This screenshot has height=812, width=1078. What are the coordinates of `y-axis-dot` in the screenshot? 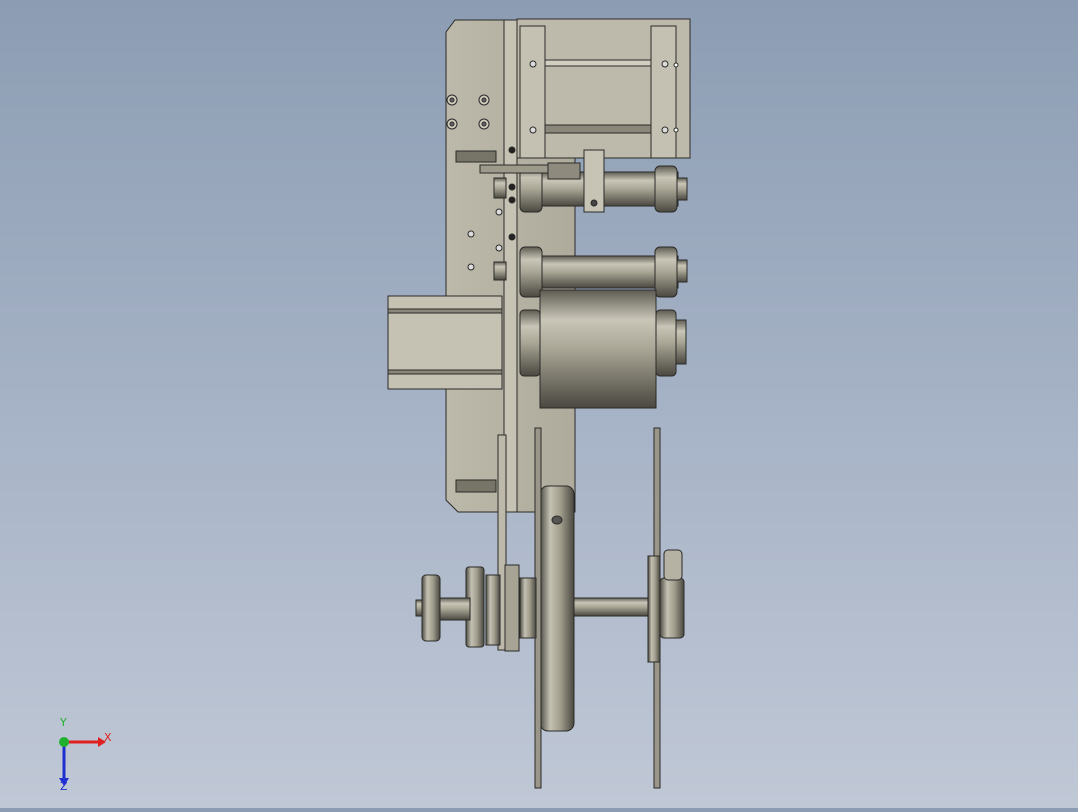 It's located at (64, 742).